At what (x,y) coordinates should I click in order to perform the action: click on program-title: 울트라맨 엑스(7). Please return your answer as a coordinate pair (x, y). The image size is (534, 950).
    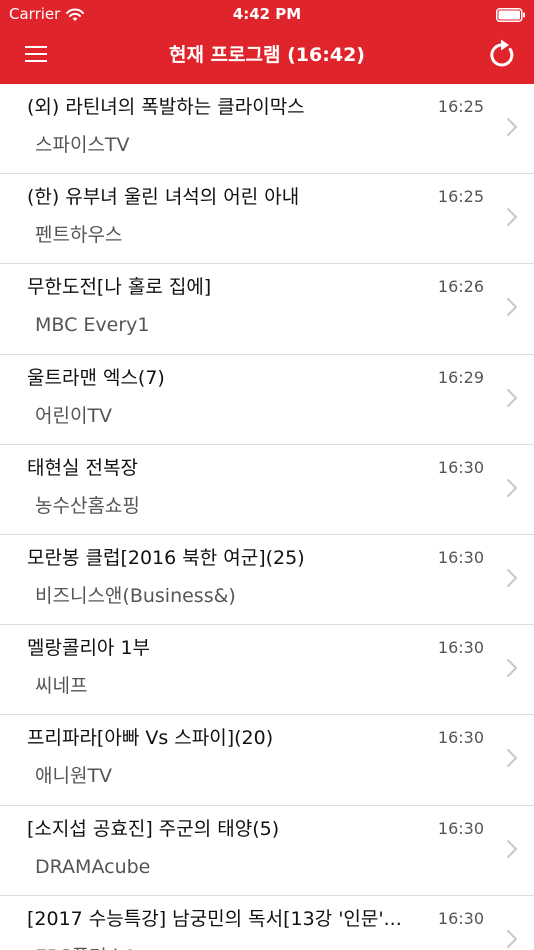
    Looking at the image, I should click on (96, 377).